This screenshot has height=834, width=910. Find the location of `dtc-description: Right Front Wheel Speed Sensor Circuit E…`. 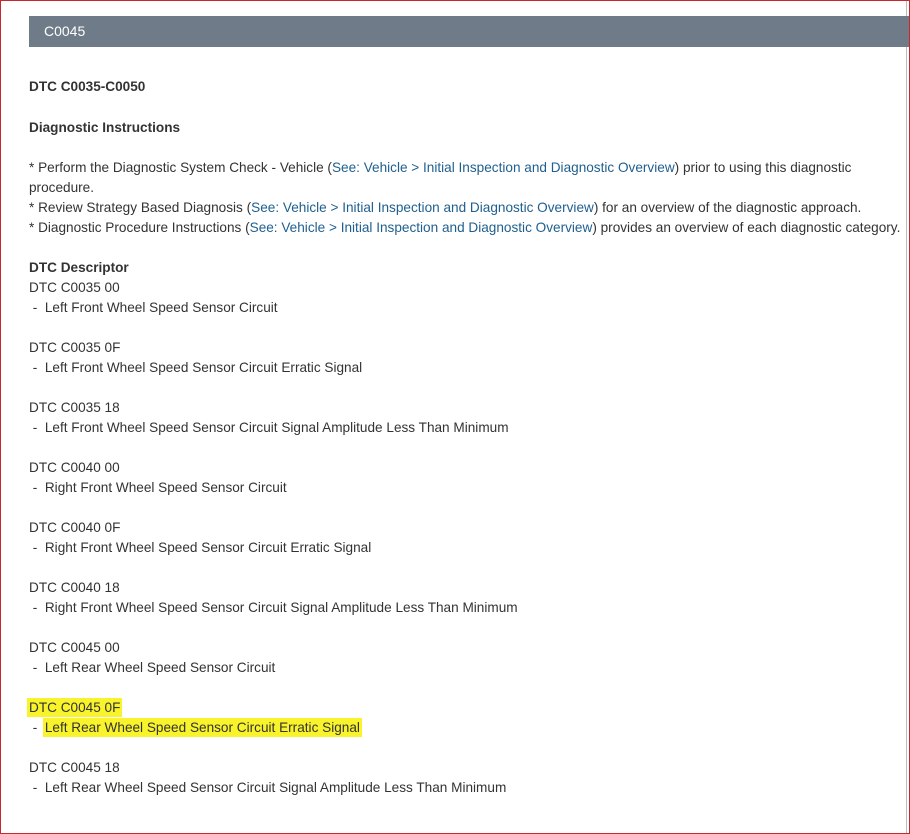

dtc-description: Right Front Wheel Speed Sensor Circuit E… is located at coordinates (208, 547).